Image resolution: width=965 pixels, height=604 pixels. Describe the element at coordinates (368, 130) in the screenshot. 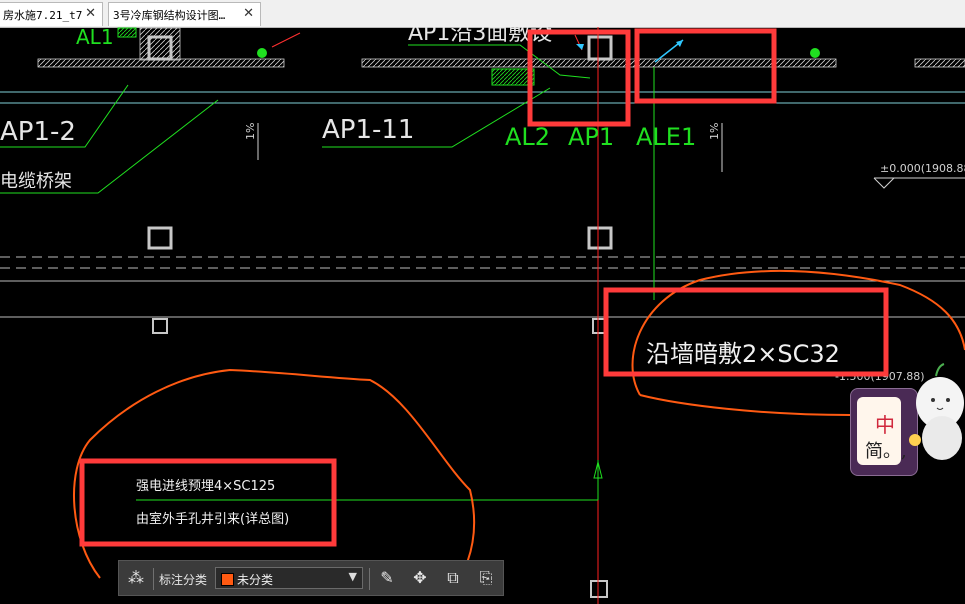

I see `label-ap1-11: AP1-11` at that location.